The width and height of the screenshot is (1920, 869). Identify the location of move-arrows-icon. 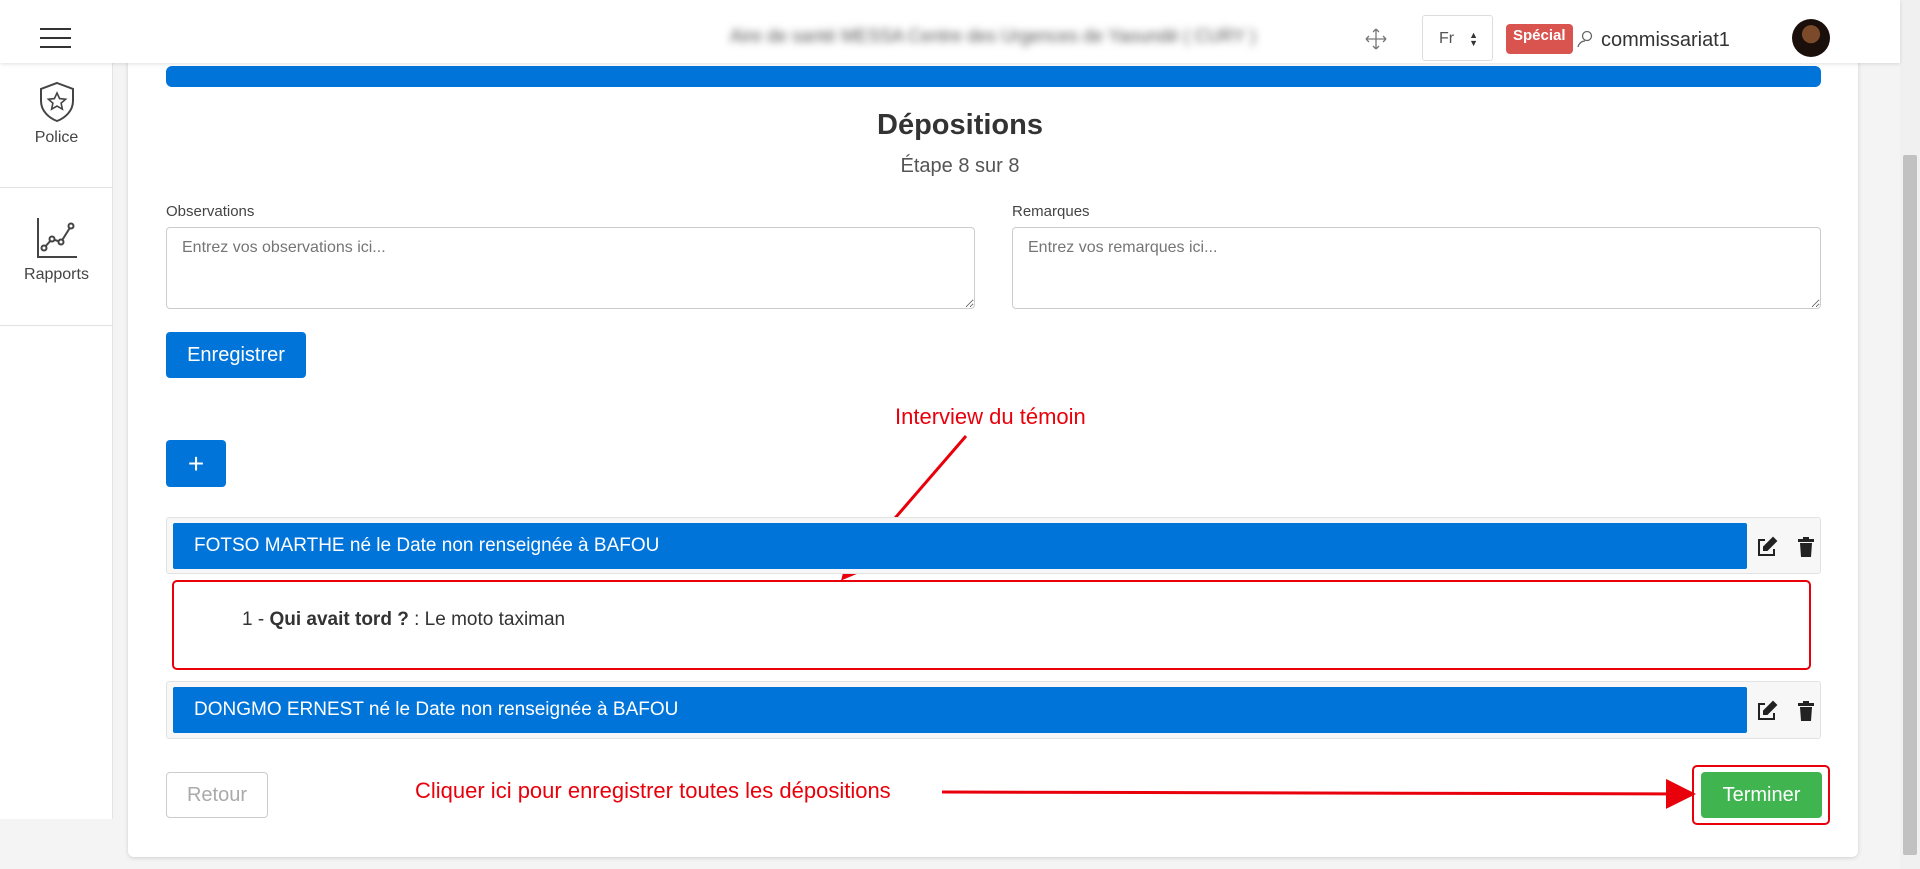
(1376, 39).